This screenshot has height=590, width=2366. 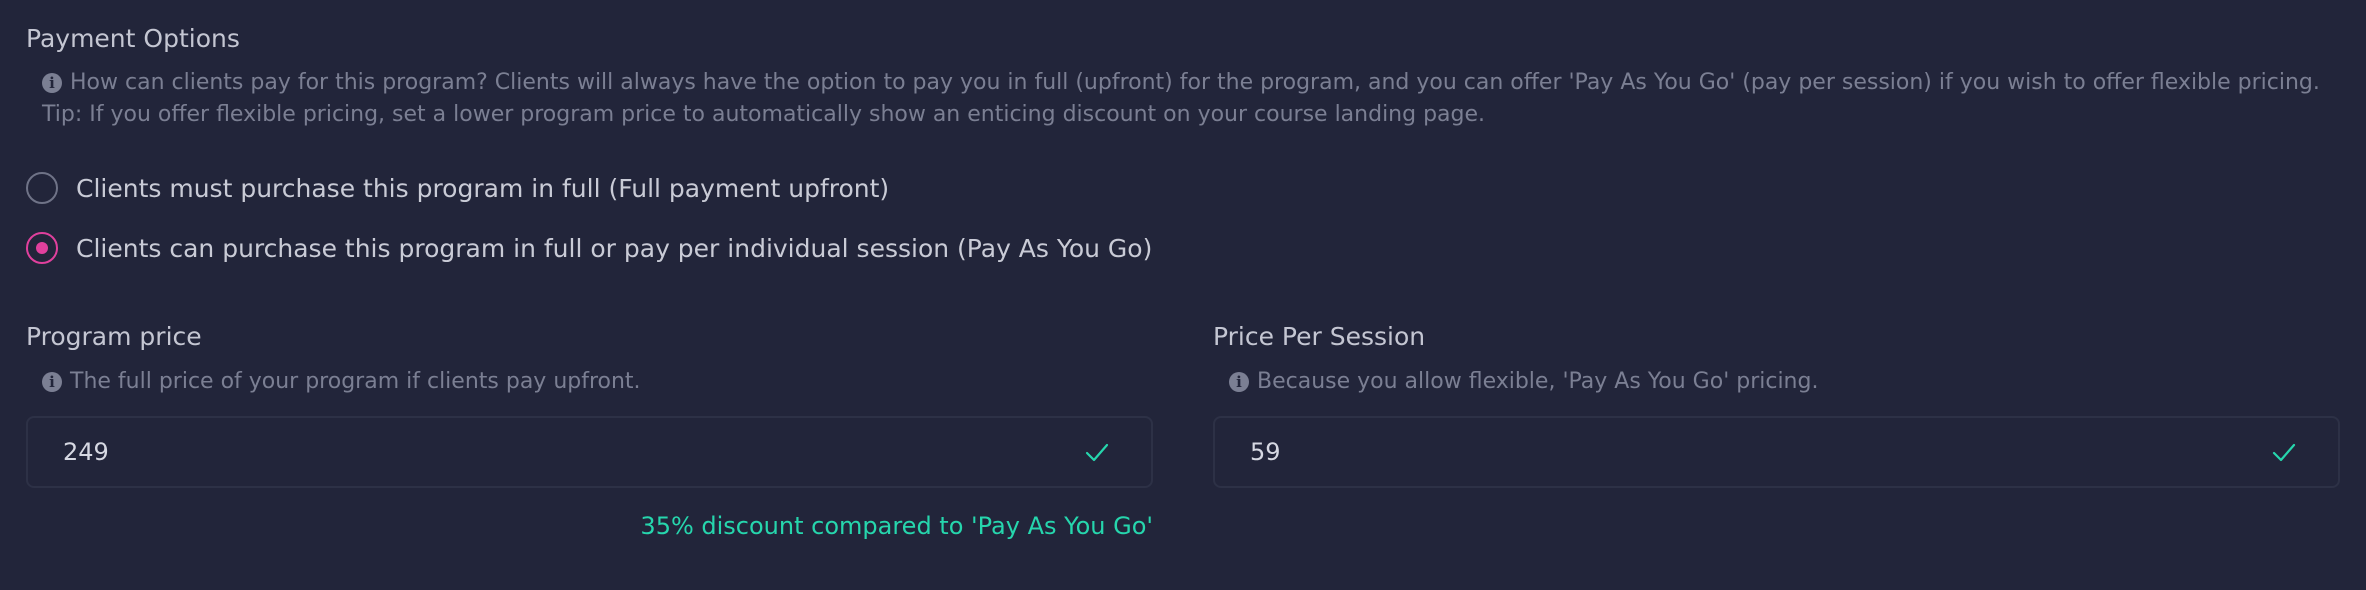 What do you see at coordinates (133, 38) in the screenshot?
I see `section-title: Payment Options` at bounding box center [133, 38].